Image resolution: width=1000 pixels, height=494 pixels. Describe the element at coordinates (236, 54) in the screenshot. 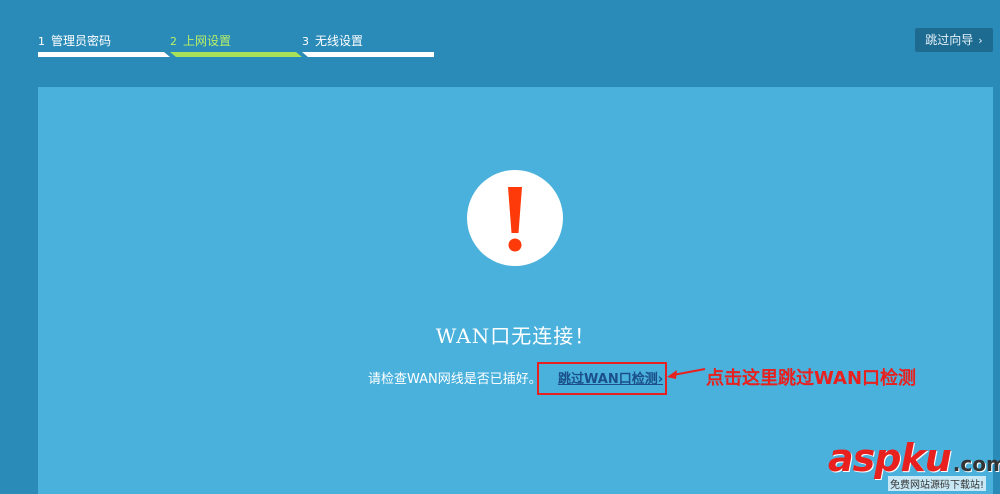

I see `step-progress-bar-active` at that location.